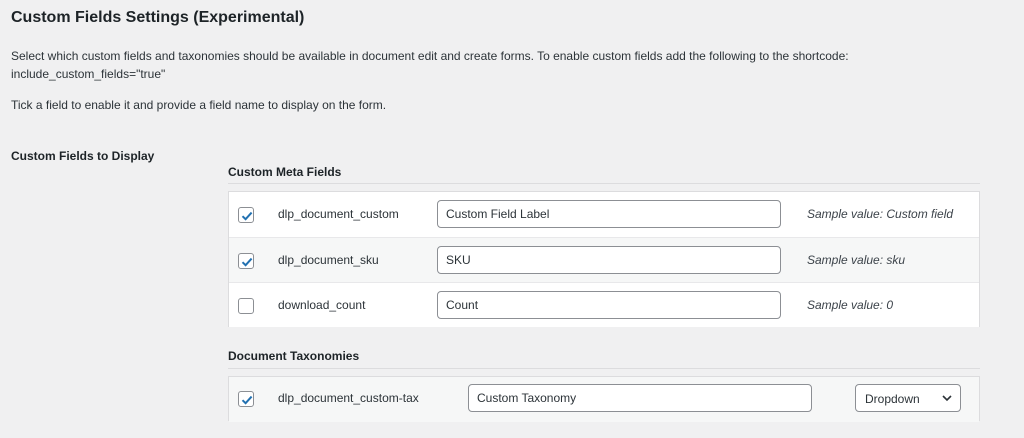  What do you see at coordinates (947, 398) in the screenshot?
I see `chevron-down-icon` at bounding box center [947, 398].